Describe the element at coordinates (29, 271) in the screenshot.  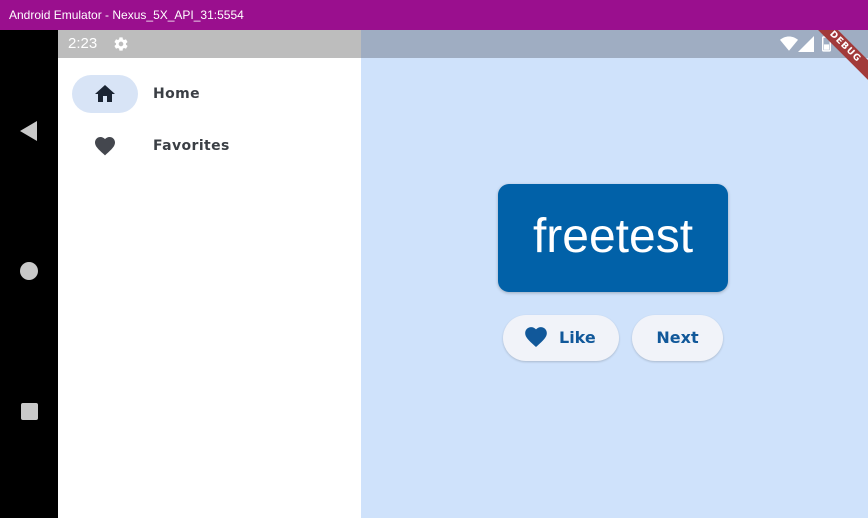
I see `home-circle-icon` at that location.